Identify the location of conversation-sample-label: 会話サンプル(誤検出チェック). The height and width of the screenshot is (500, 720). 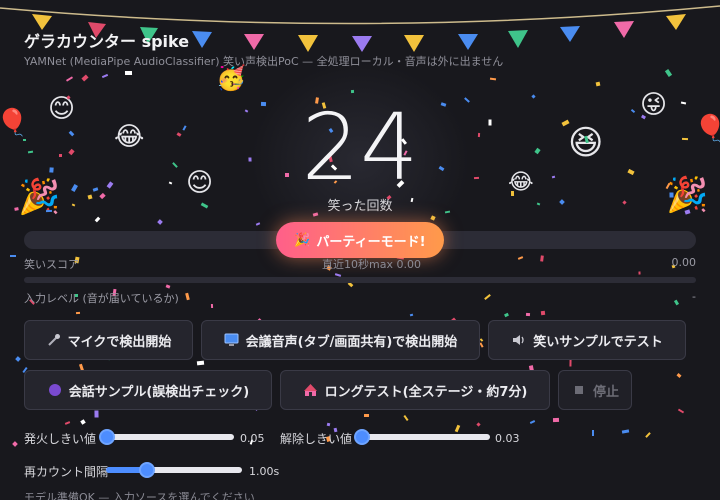
(159, 392).